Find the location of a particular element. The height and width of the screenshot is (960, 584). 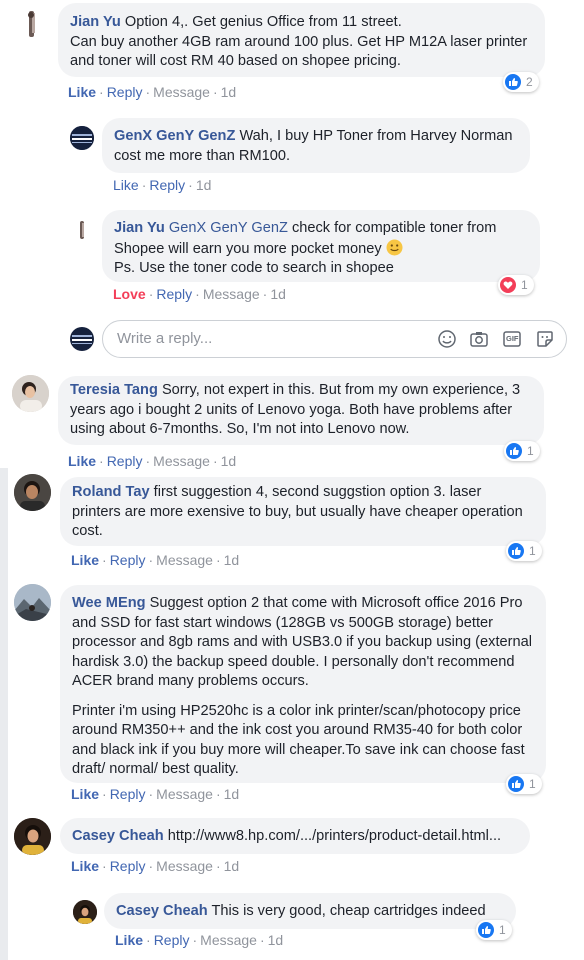

reaction-count-value: 2 is located at coordinates (529, 82).